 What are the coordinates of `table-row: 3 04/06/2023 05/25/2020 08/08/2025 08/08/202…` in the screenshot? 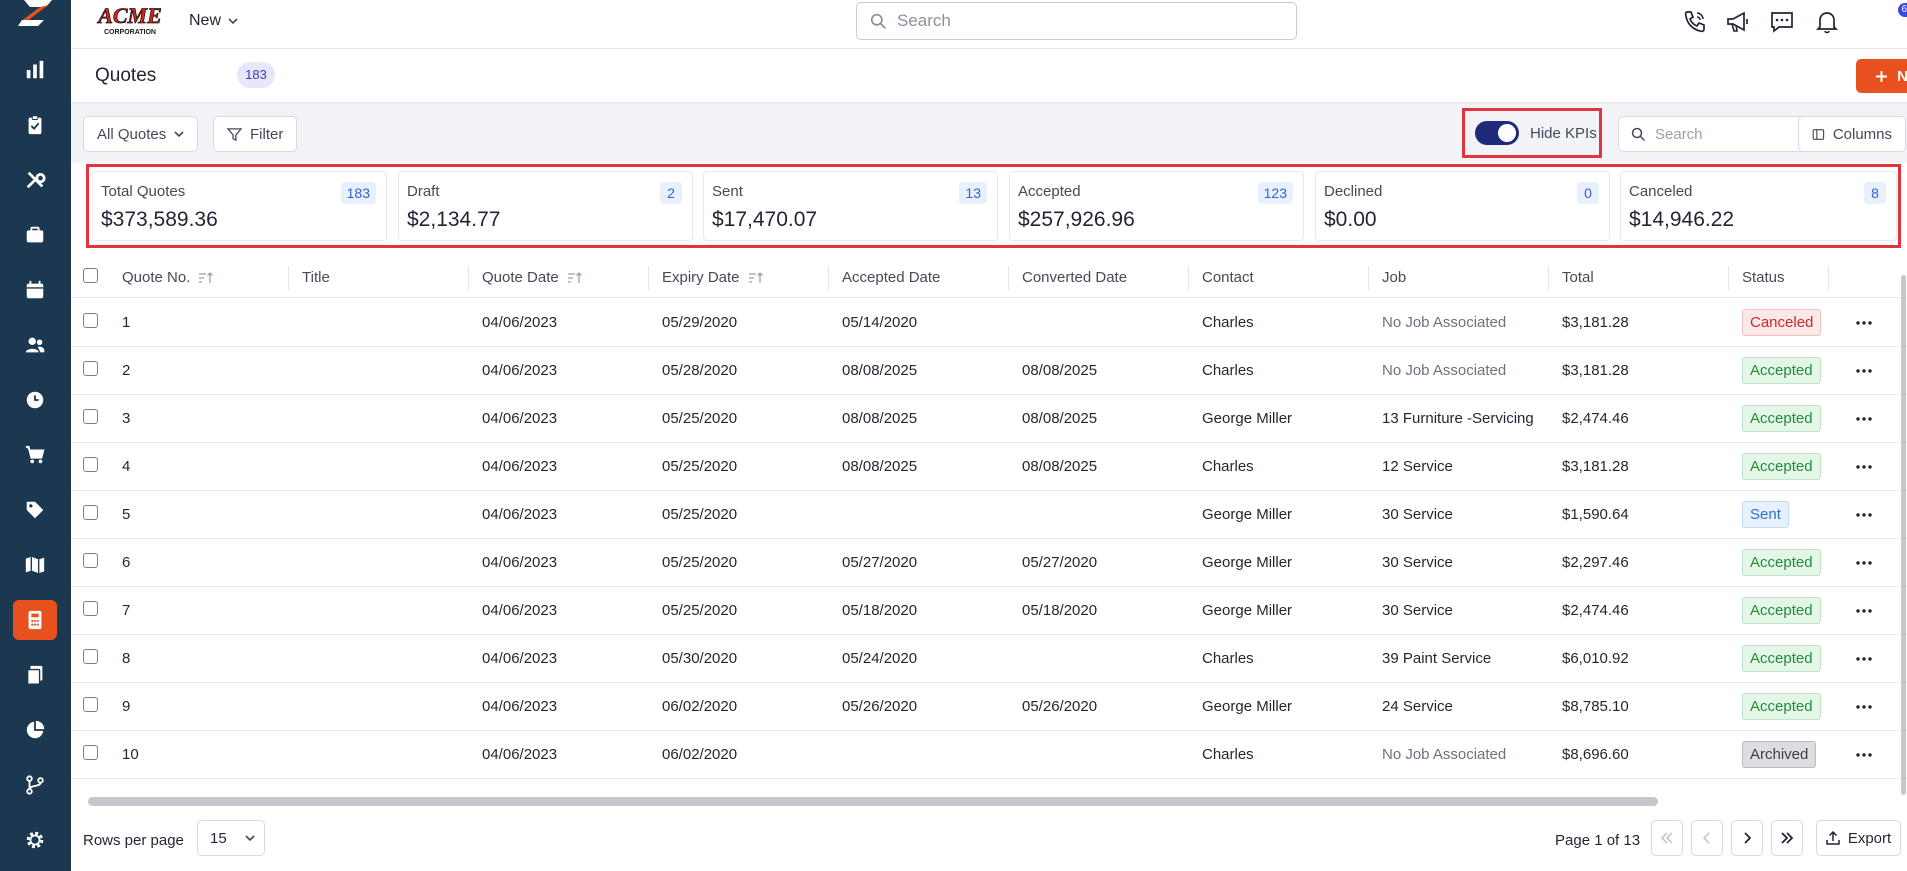 It's located at (989, 419).